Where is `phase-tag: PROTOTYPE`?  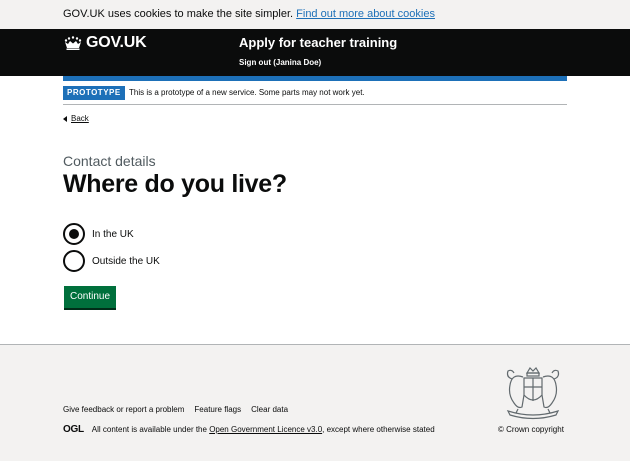 phase-tag: PROTOTYPE is located at coordinates (94, 93).